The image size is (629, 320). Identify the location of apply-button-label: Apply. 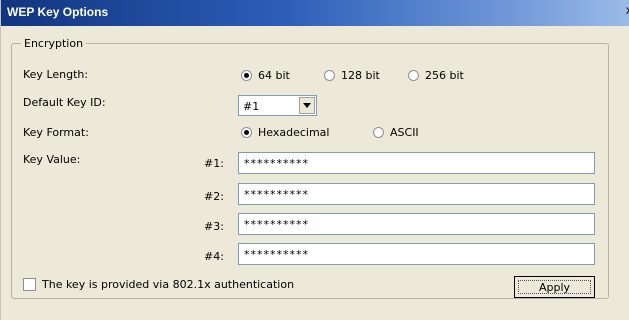
(554, 287).